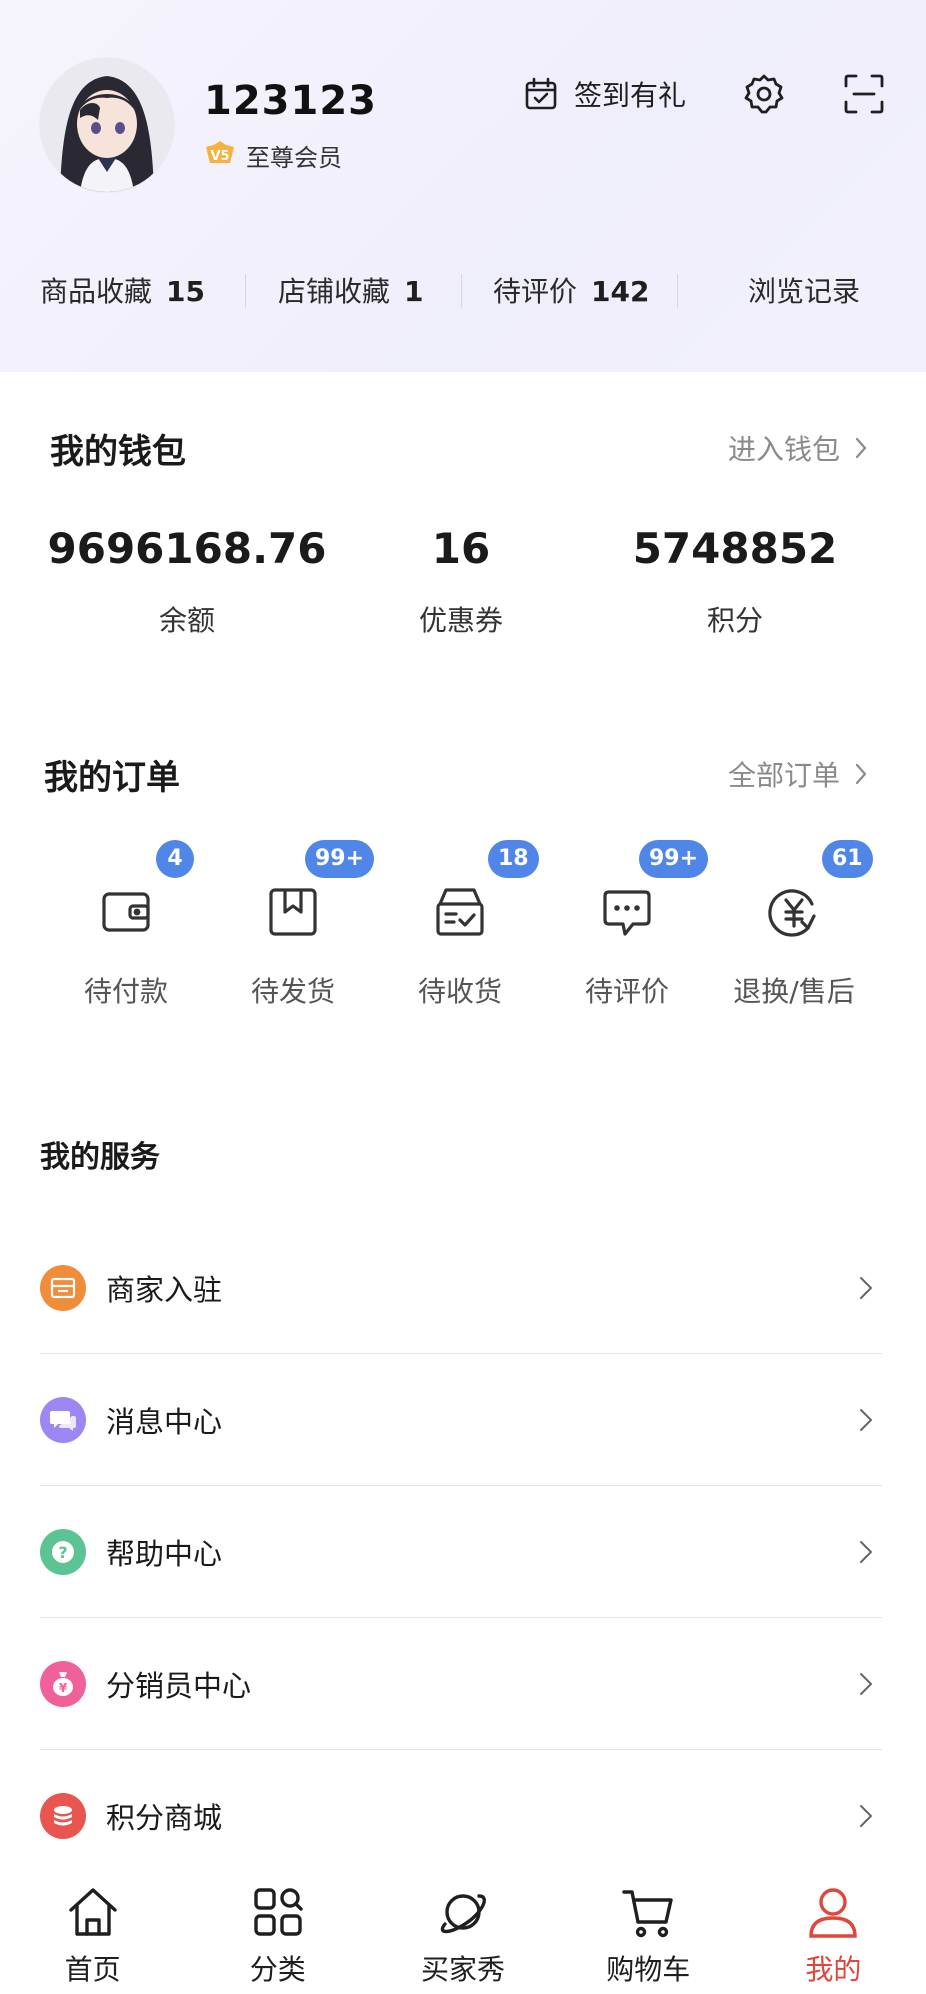  I want to click on tab-label: 分类, so click(277, 1969).